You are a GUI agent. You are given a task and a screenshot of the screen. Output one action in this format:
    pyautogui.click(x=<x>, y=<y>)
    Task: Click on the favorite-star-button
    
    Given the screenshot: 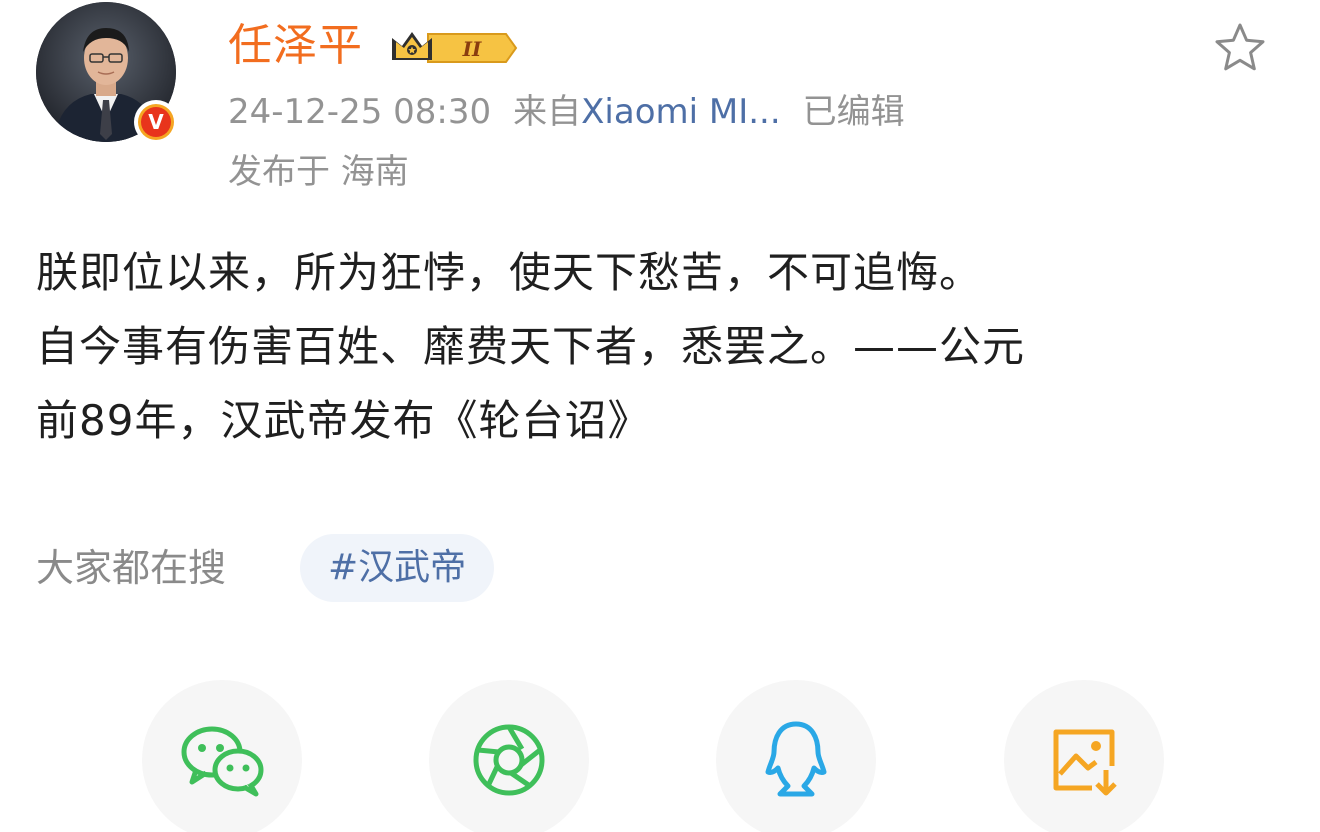 What is the action you would take?
    pyautogui.click(x=1240, y=48)
    